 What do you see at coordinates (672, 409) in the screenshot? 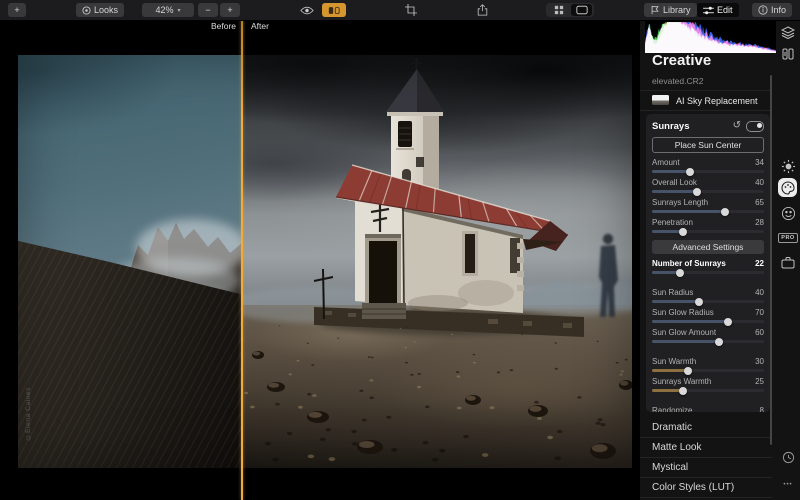
I see `slider-label: Randomize` at bounding box center [672, 409].